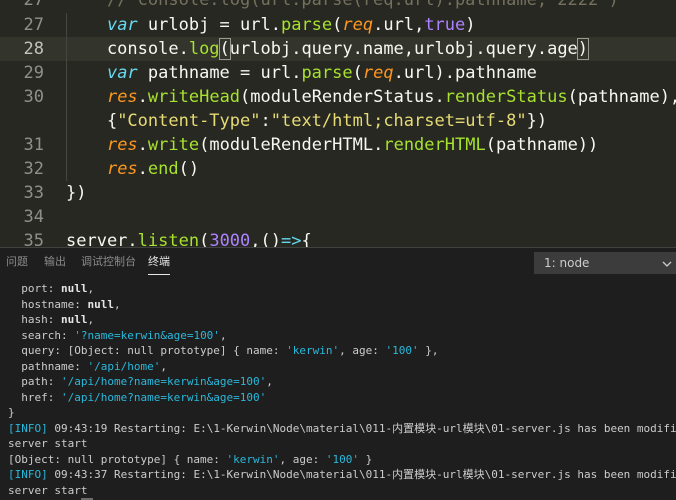  Describe the element at coordinates (33, 193) in the screenshot. I see `line-number: 33` at that location.